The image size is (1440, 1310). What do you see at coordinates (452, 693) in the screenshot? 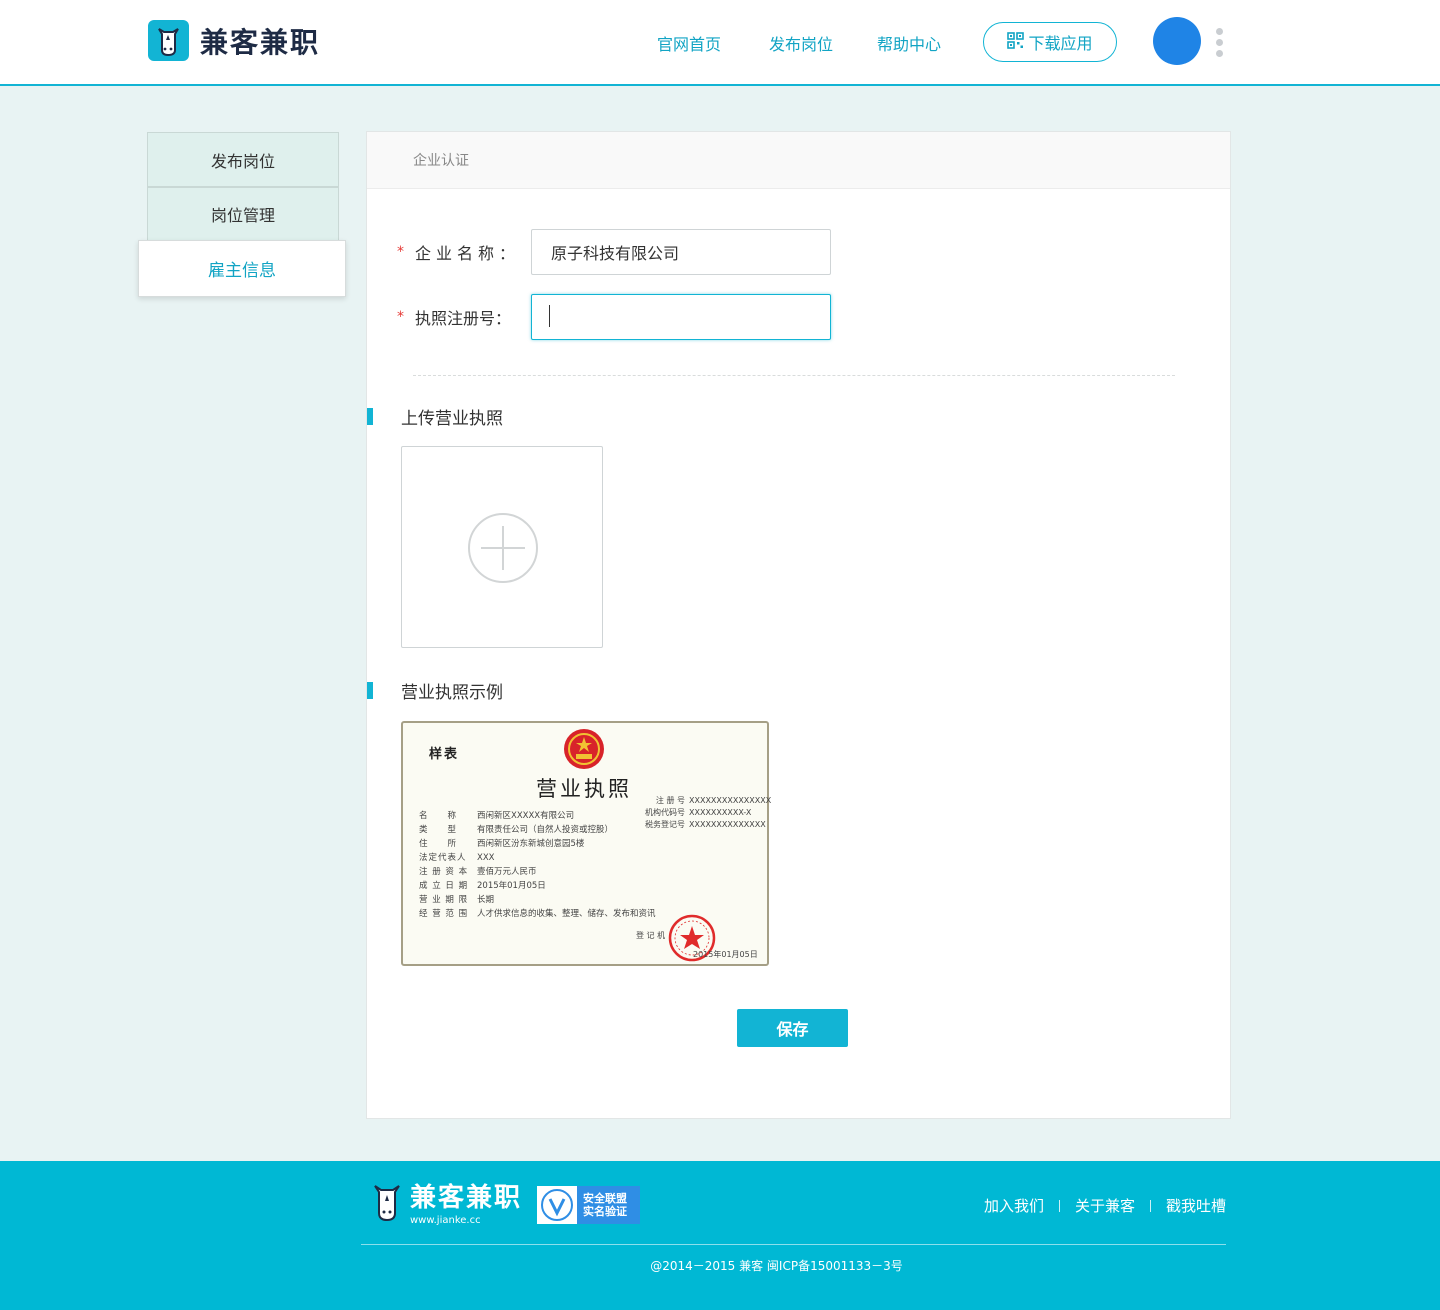
I see `sample-section-label: 营业执照示例` at bounding box center [452, 693].